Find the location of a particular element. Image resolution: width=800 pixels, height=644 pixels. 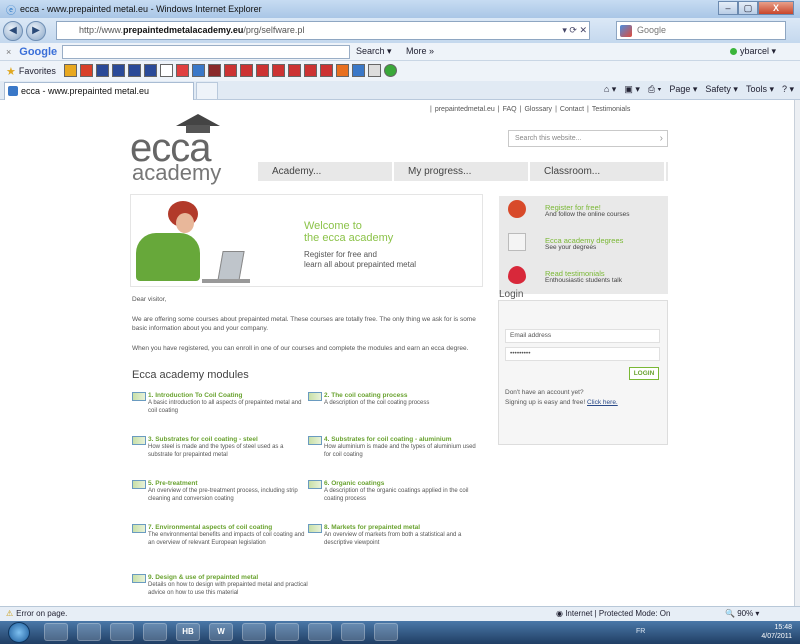

tab-ecca: ecca - www.prepainted metal.eu is located at coordinates (99, 91).